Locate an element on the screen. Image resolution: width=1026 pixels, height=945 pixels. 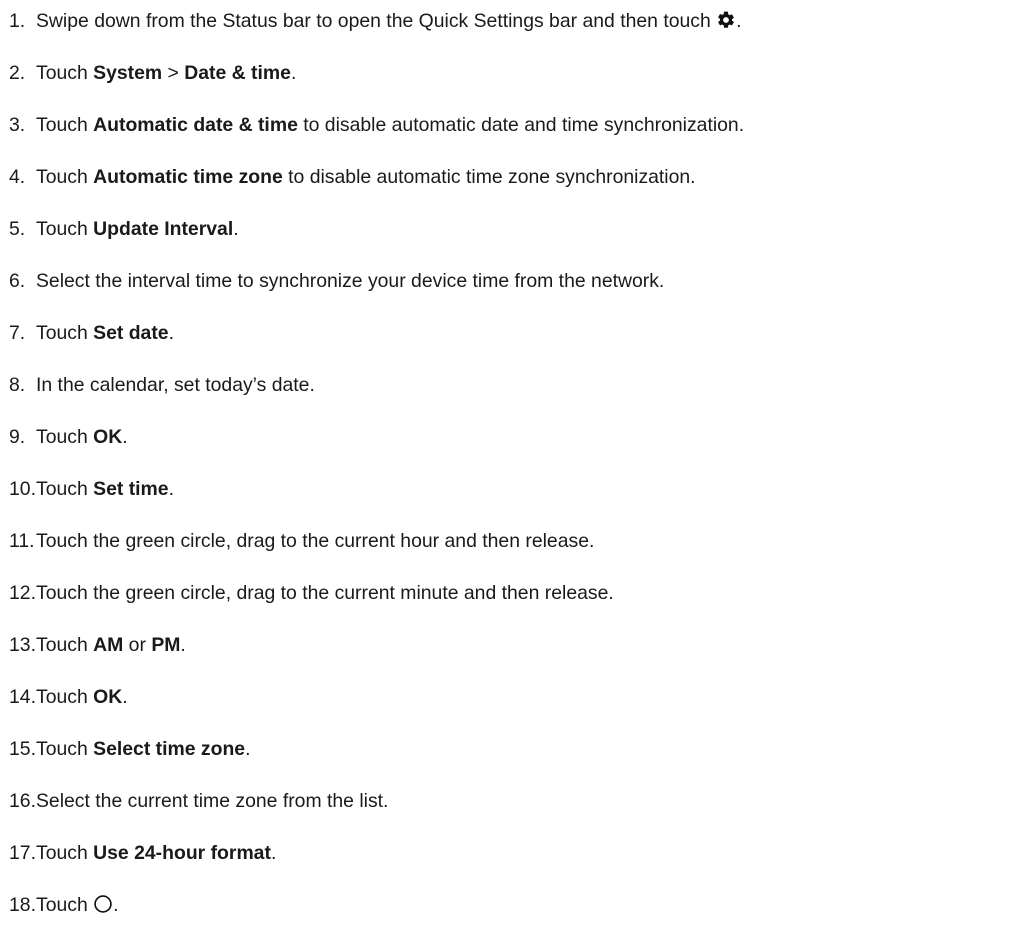
ui-term: Set date is located at coordinates (131, 333).